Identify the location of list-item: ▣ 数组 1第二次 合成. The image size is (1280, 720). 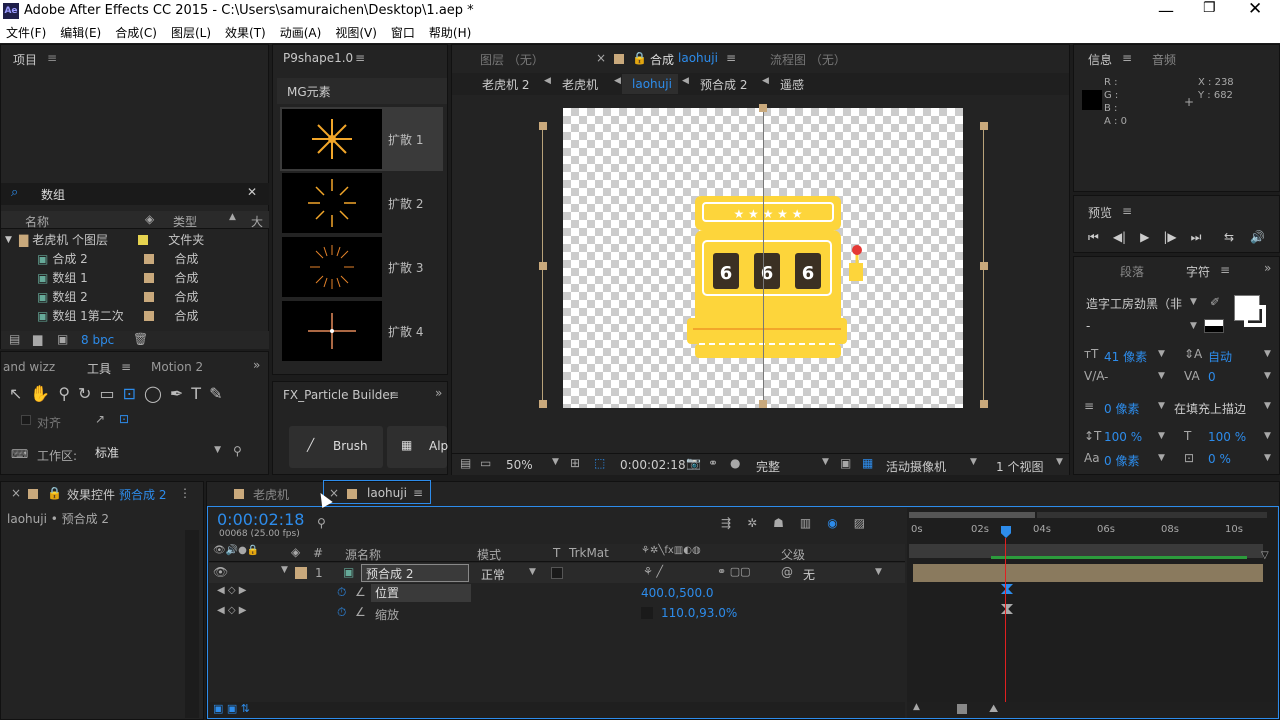
(151, 315).